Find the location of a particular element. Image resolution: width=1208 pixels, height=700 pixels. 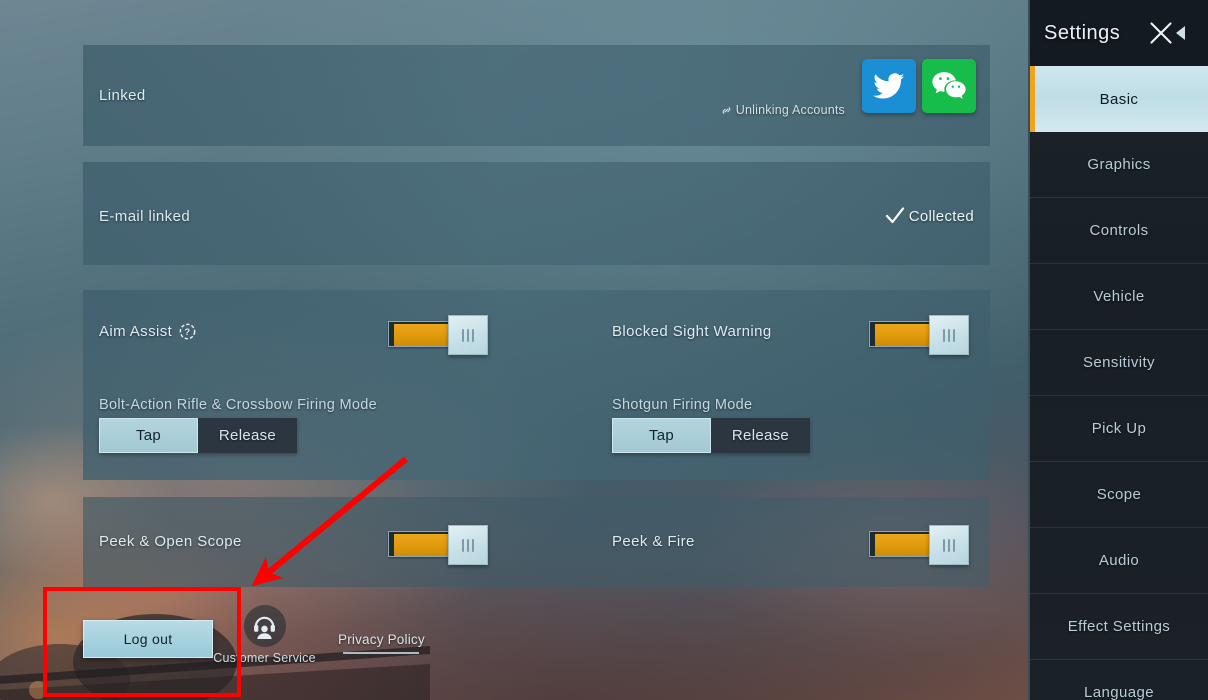

shotgun-firing-mode-segmented: Tap Release is located at coordinates (711, 435).